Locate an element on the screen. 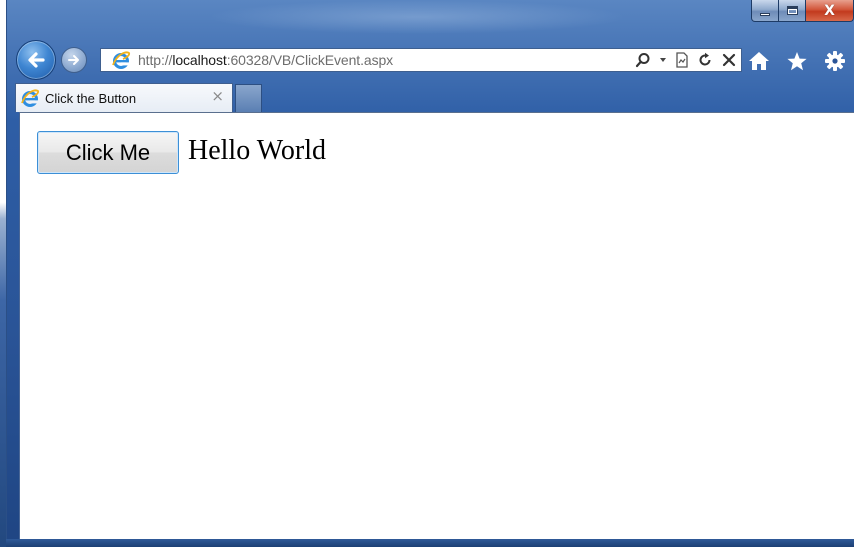 The width and height of the screenshot is (854, 547). compatibility-view-icon is located at coordinates (682, 60).